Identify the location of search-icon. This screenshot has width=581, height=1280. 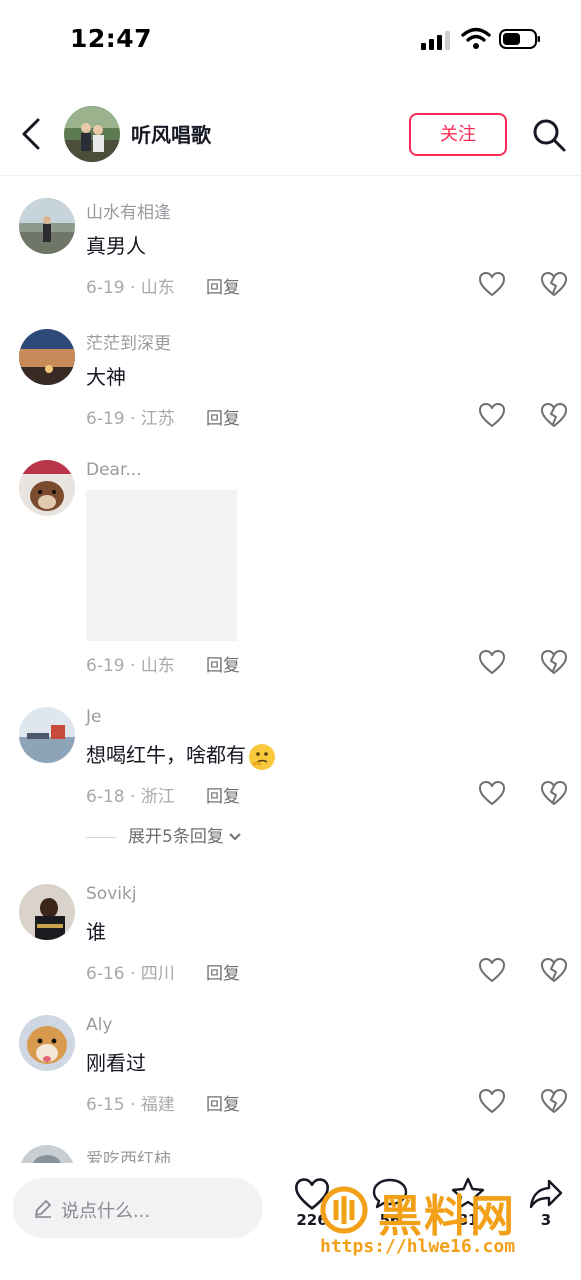
(549, 135).